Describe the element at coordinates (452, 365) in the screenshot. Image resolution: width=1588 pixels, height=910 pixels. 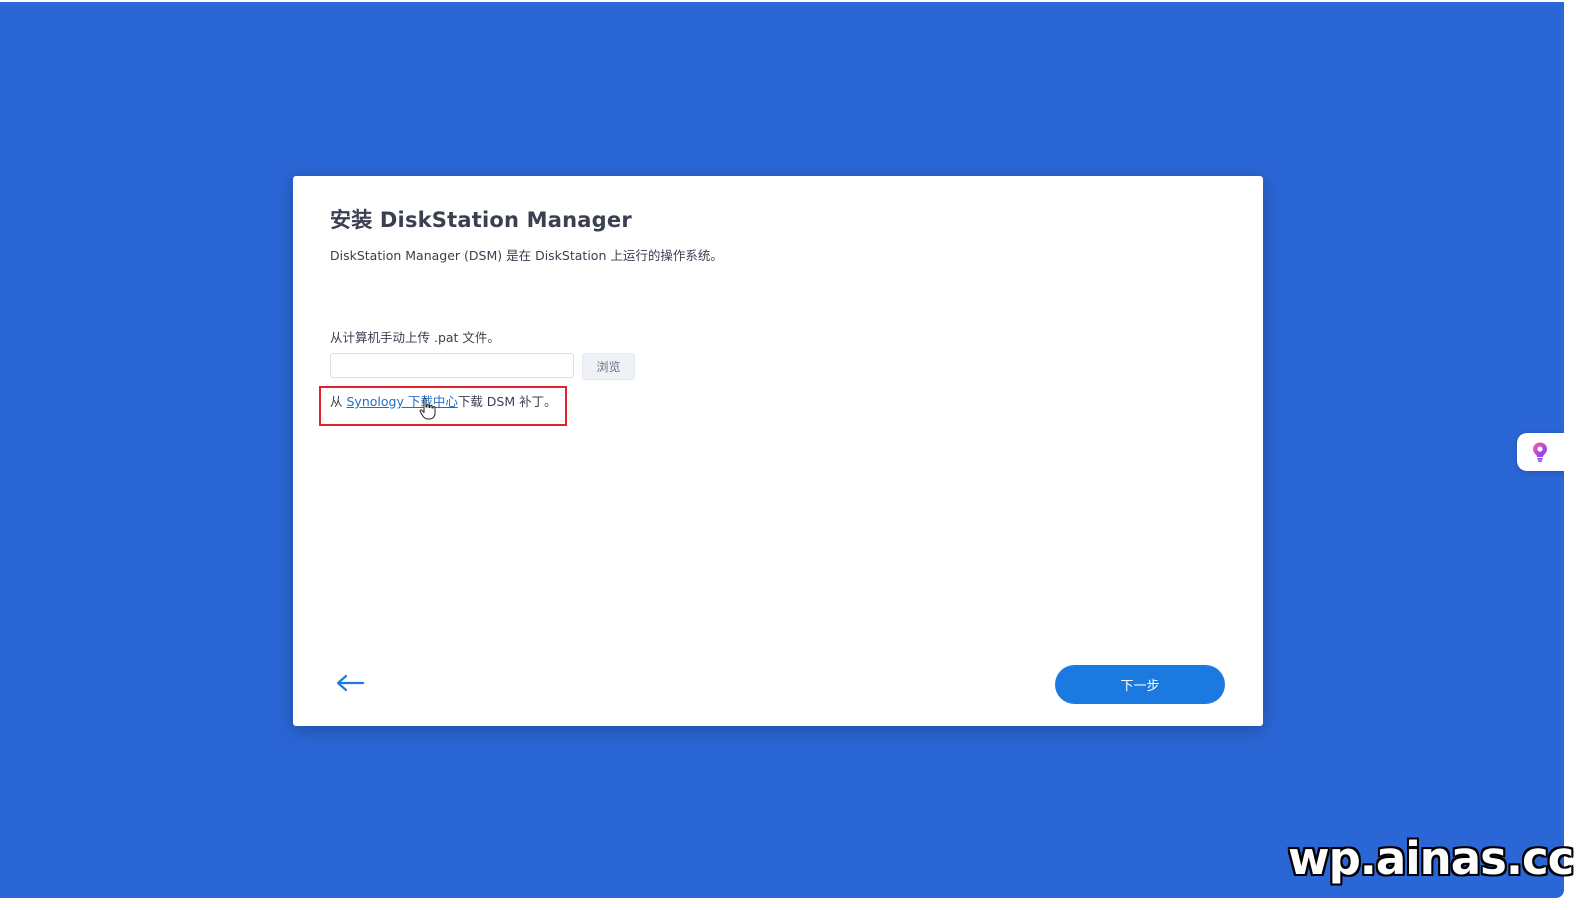
I see `pat-file-input` at that location.